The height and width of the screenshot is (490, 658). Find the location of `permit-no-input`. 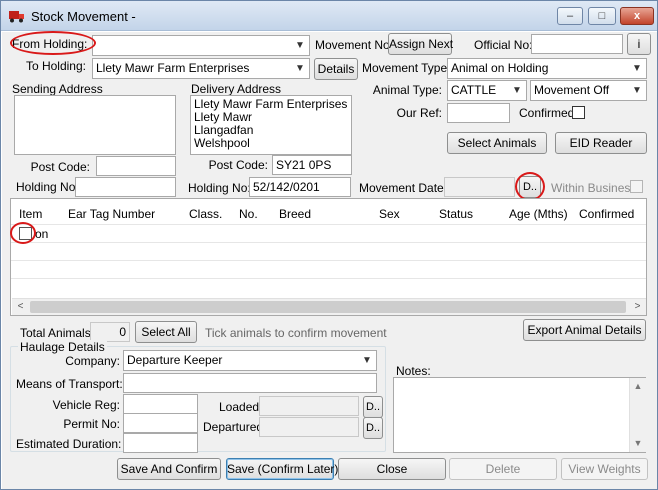

permit-no-input is located at coordinates (160, 423).